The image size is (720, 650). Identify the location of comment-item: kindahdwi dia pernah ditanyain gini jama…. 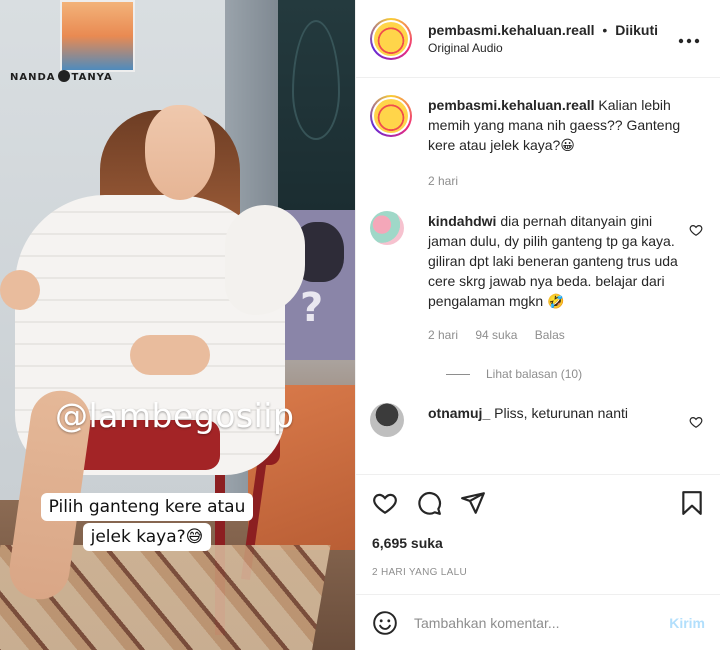
(538, 278).